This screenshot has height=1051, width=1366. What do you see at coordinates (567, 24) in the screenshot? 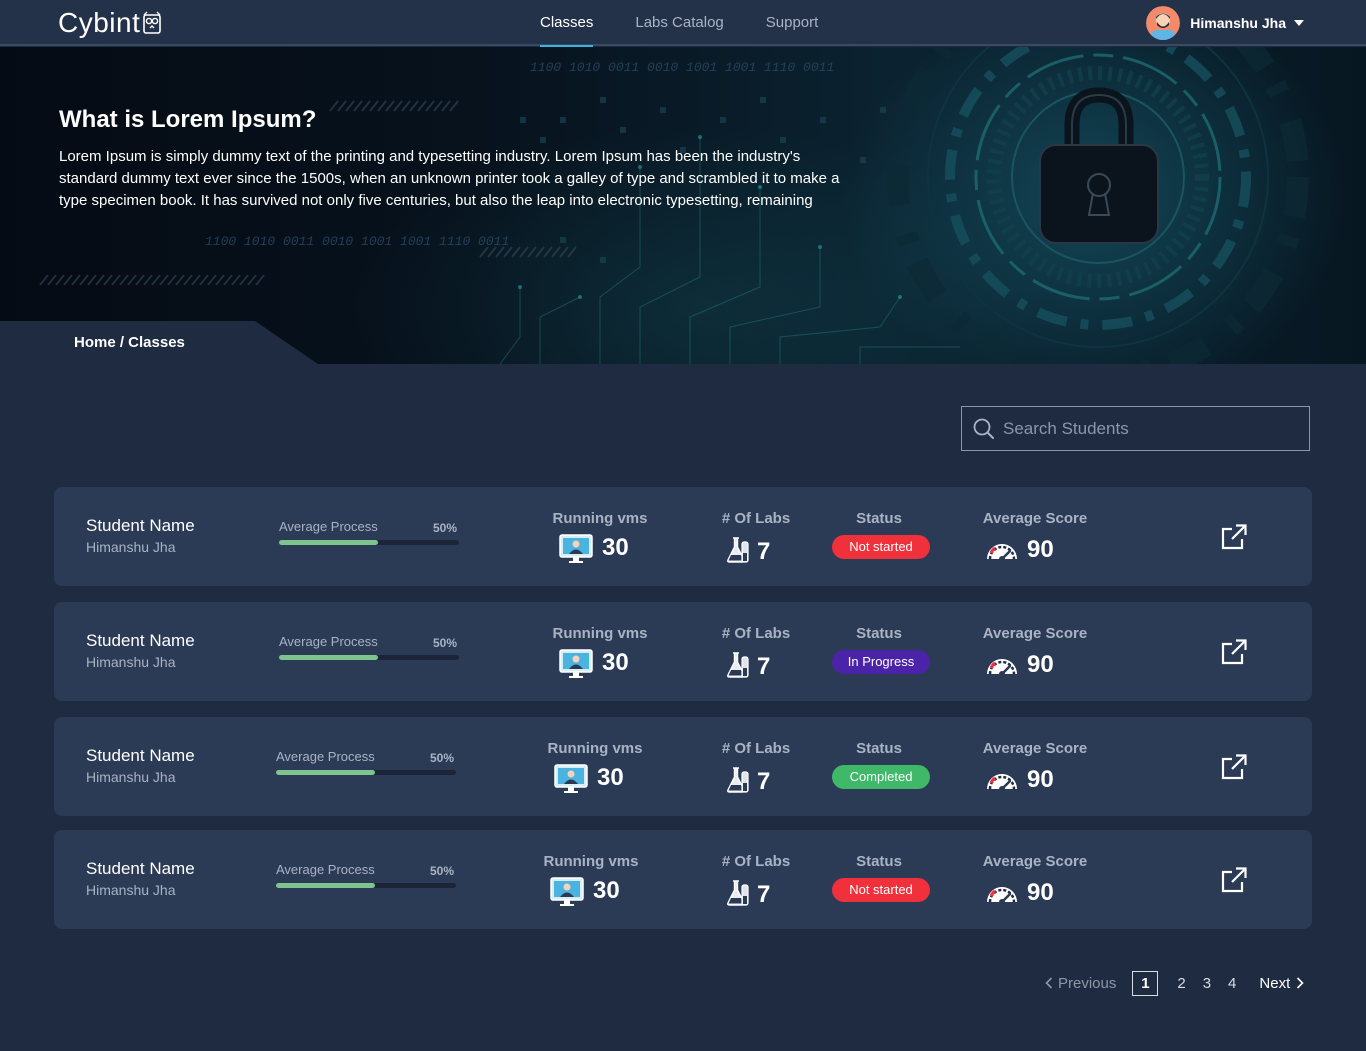
I see `nav-classes: Classes` at bounding box center [567, 24].